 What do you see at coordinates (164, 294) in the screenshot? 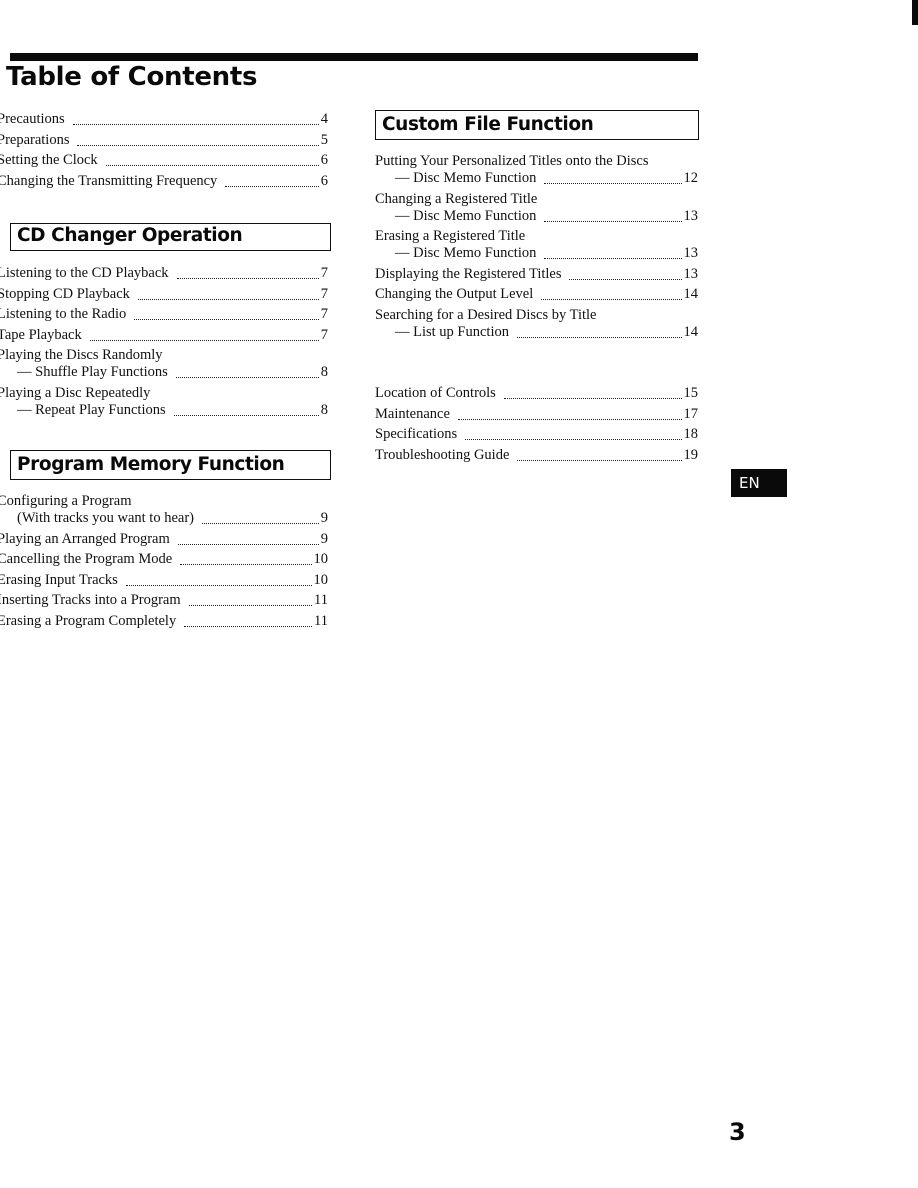
I see `toc-entry: Stopping CD Playback 7` at bounding box center [164, 294].